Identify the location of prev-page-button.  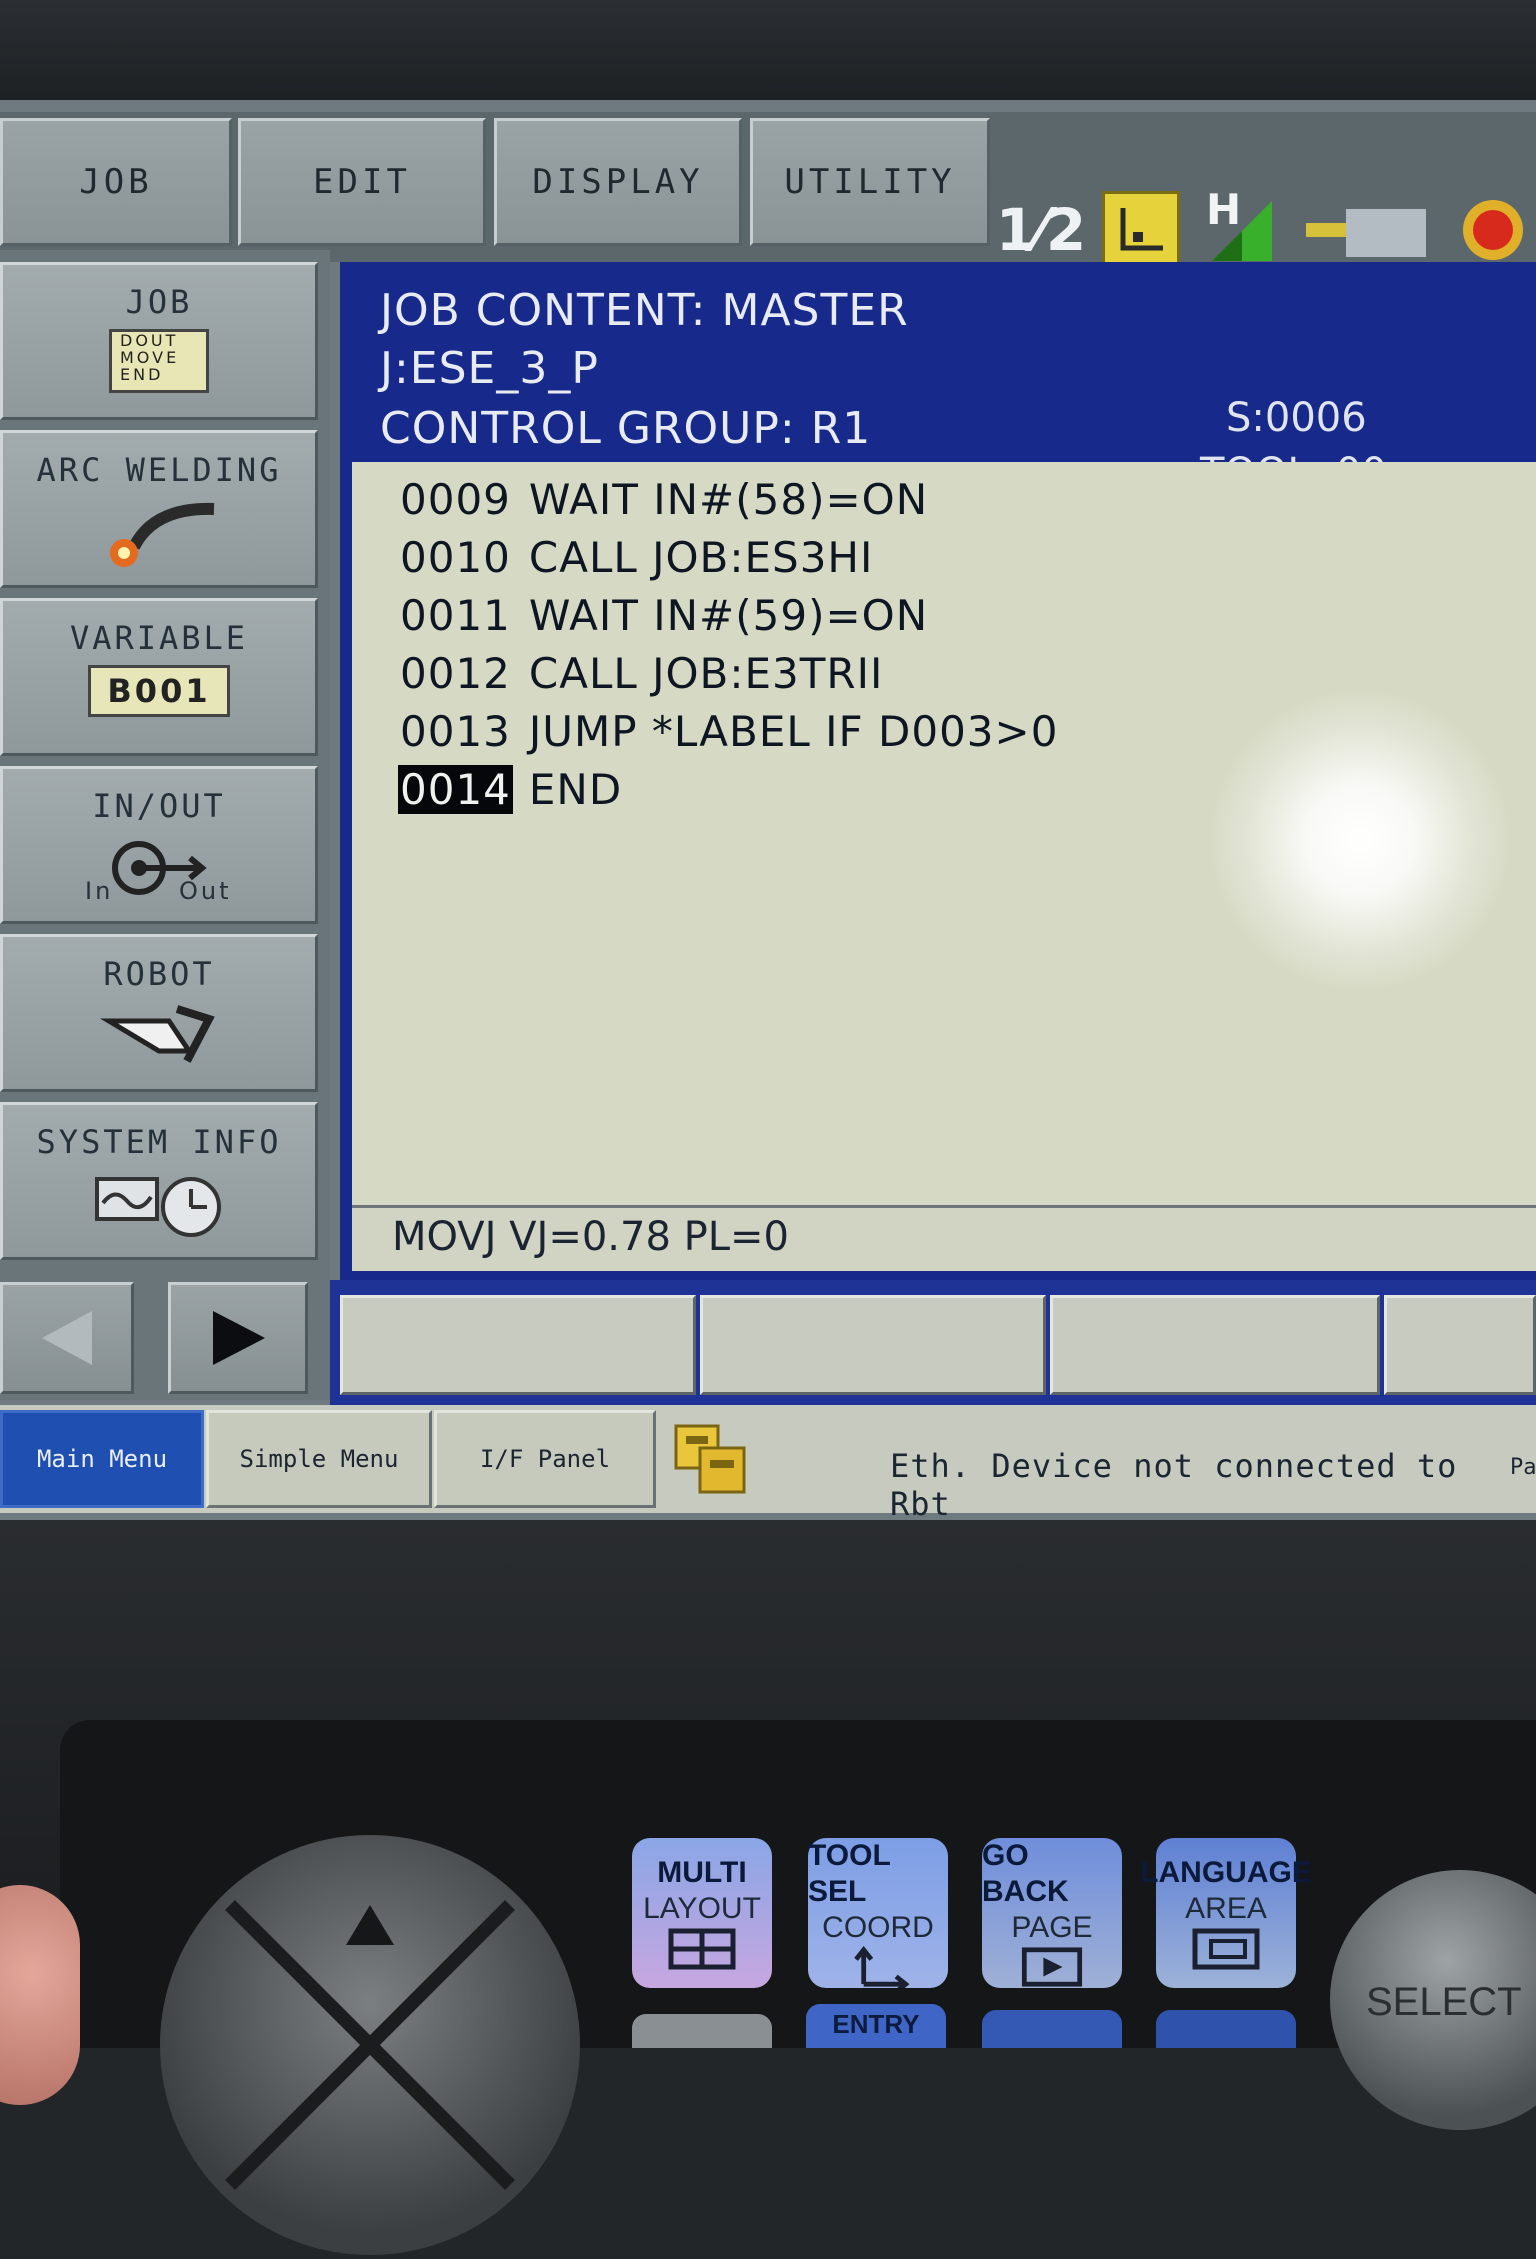
(67, 1338).